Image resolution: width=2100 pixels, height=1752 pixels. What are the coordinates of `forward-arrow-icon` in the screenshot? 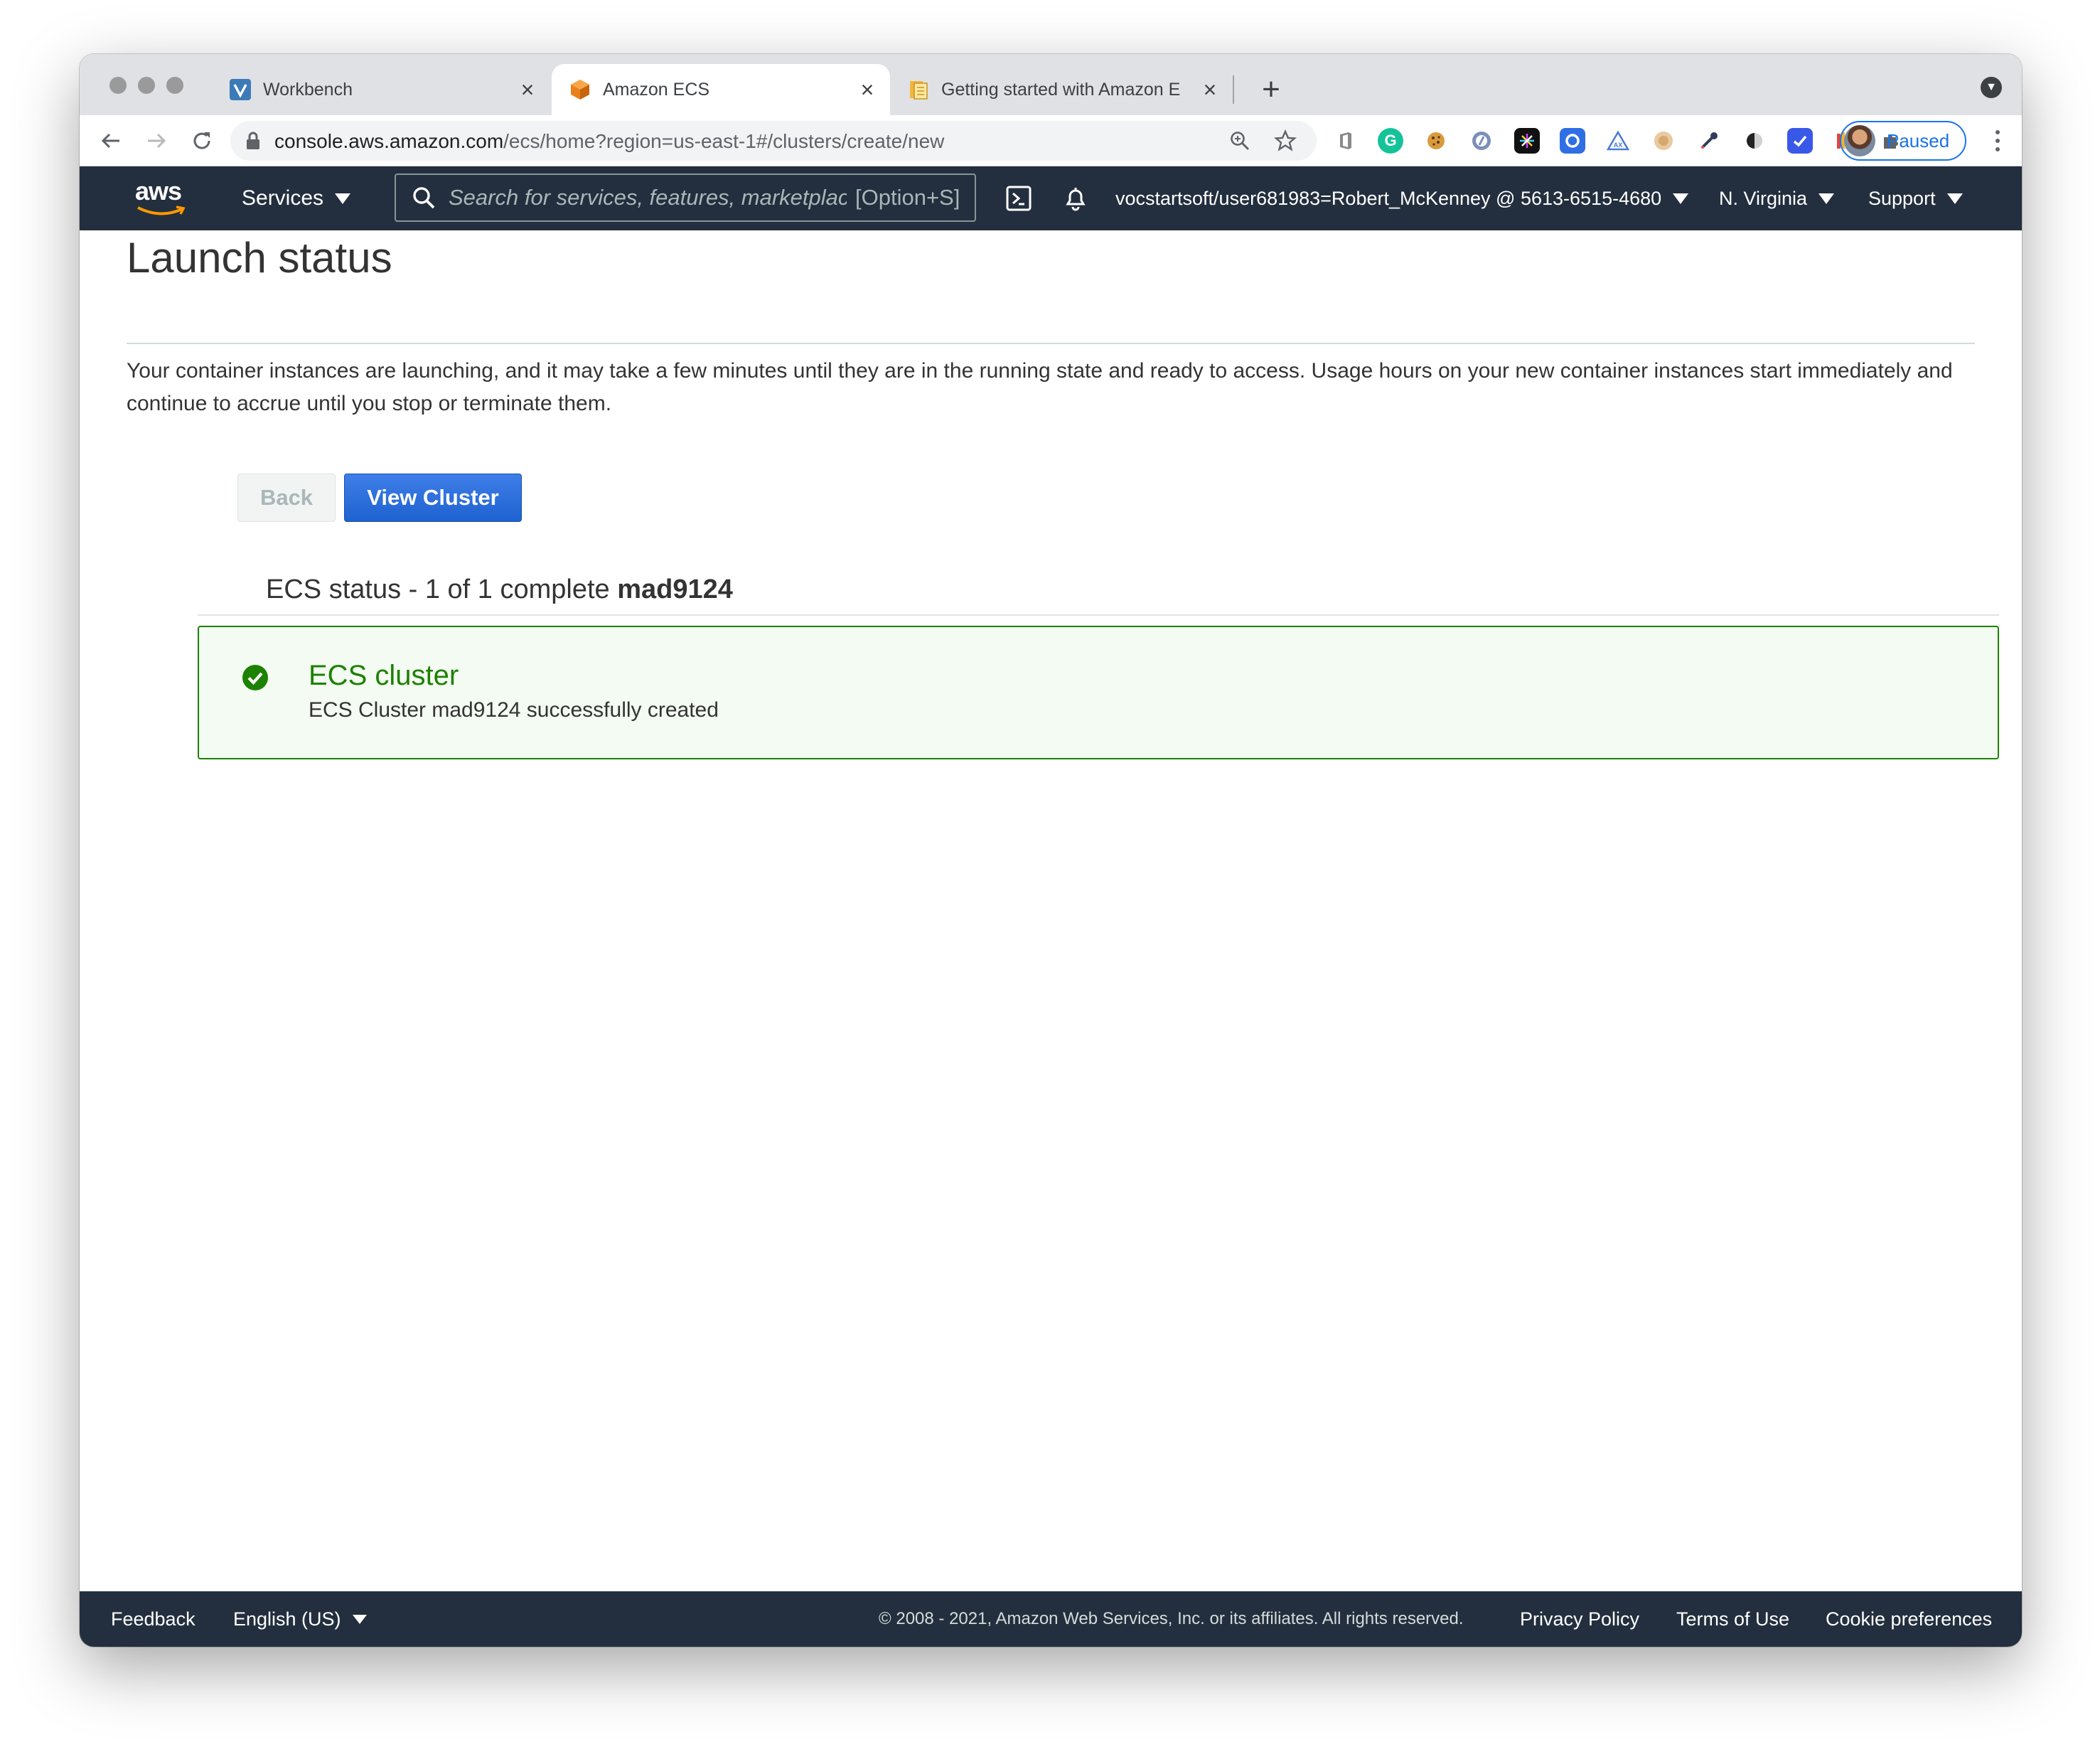 It's located at (156, 141).